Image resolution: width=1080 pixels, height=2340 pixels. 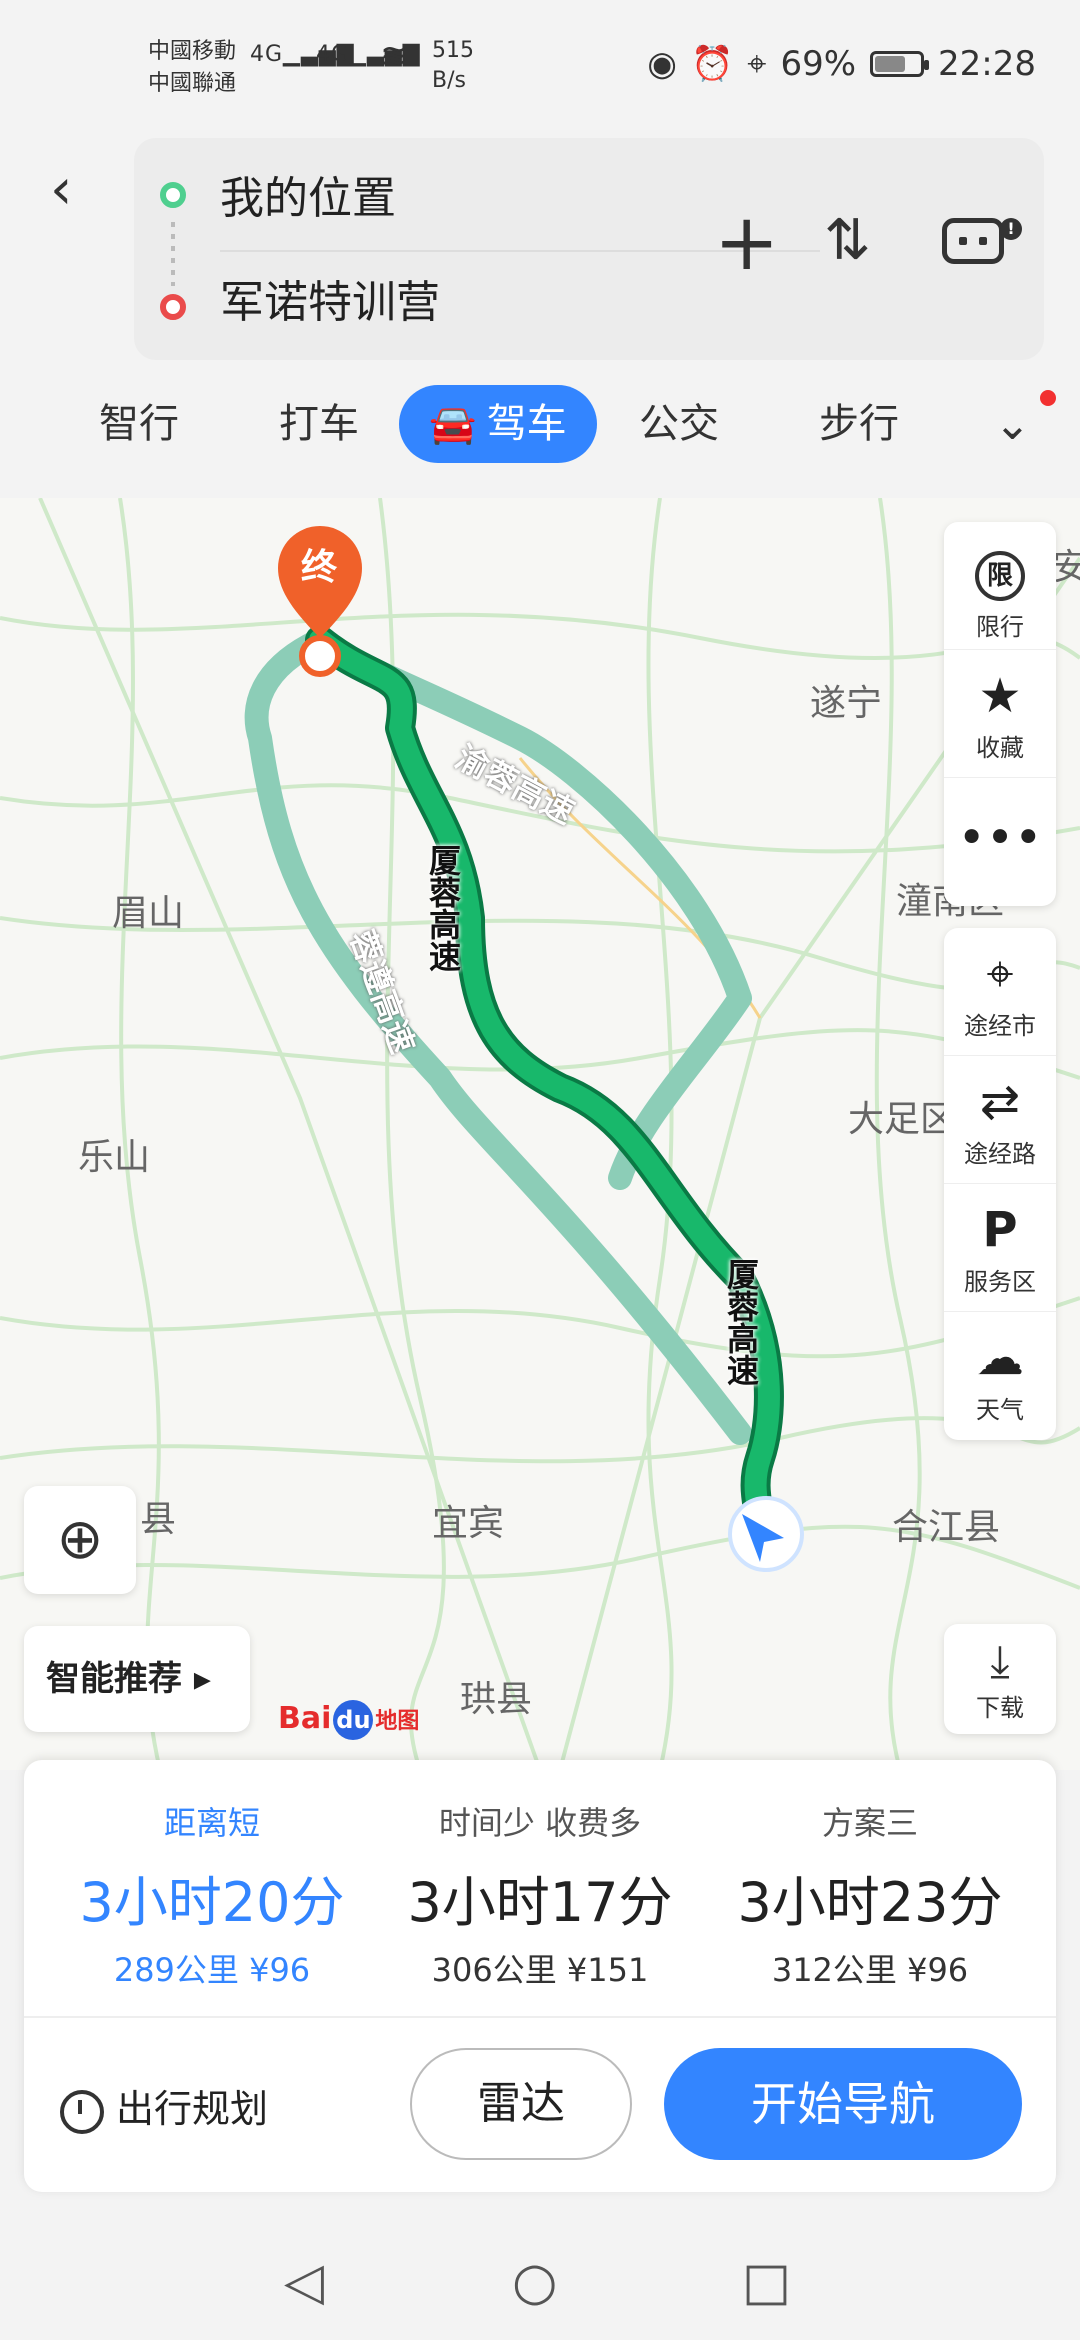 I want to click on city-edge-top-right: 安, so click(x=1066, y=567).